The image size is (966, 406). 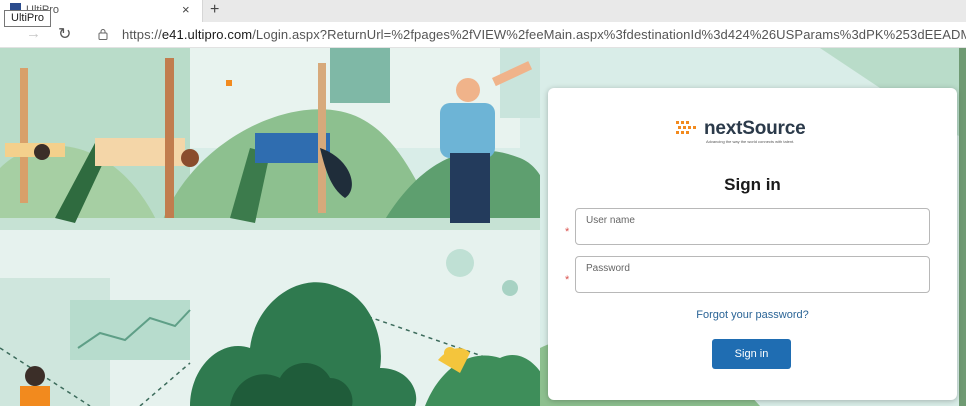 What do you see at coordinates (686, 127) in the screenshot?
I see `logo-dots-icon` at bounding box center [686, 127].